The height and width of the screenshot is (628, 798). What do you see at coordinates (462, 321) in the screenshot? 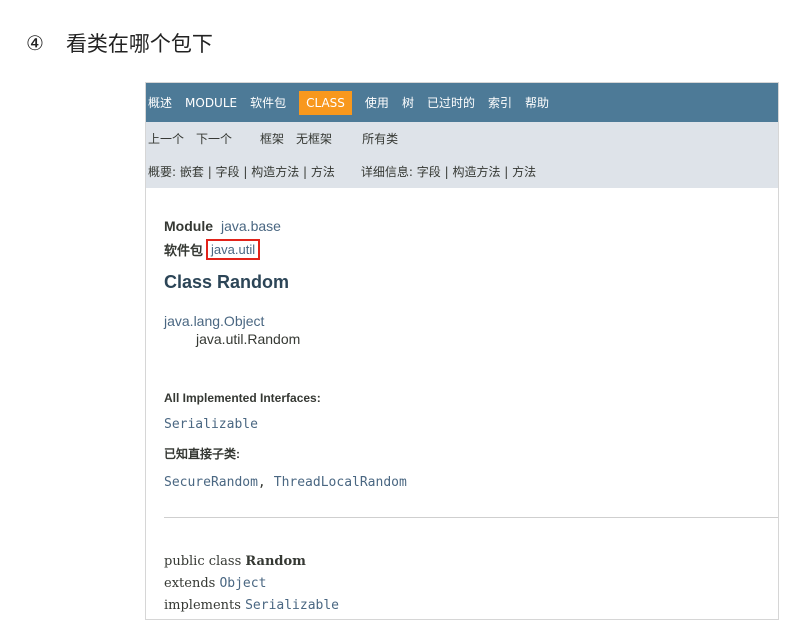
I see `inherit-parent-link: java.lang.Object` at bounding box center [462, 321].